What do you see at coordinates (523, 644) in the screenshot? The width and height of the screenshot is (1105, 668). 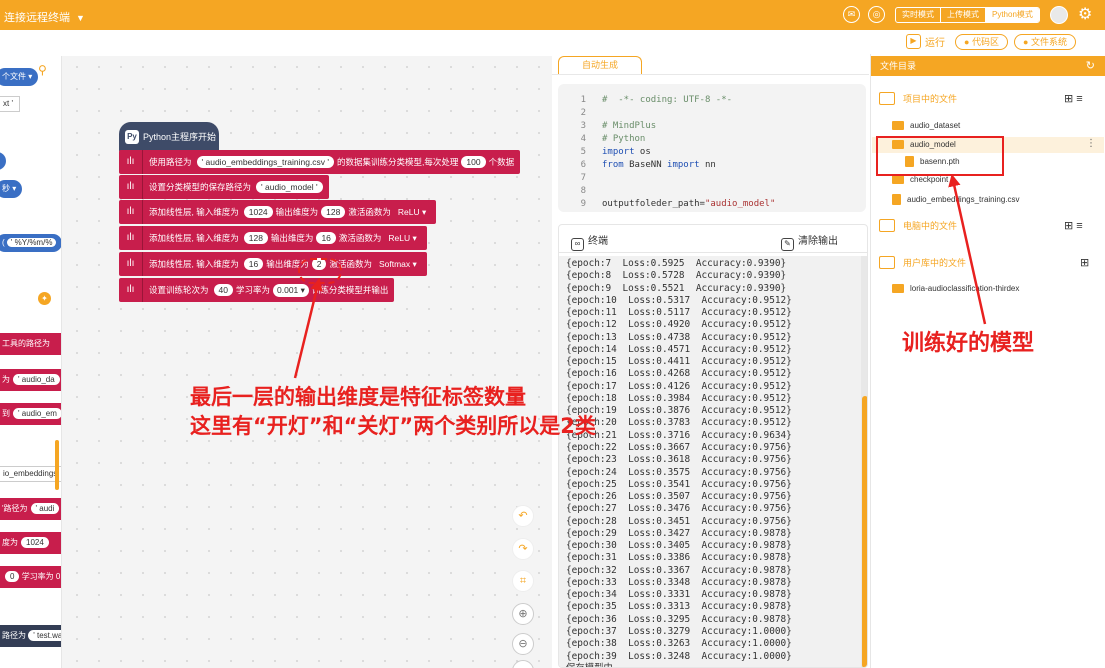 I see `zoom-out-icon: ⊖` at bounding box center [523, 644].